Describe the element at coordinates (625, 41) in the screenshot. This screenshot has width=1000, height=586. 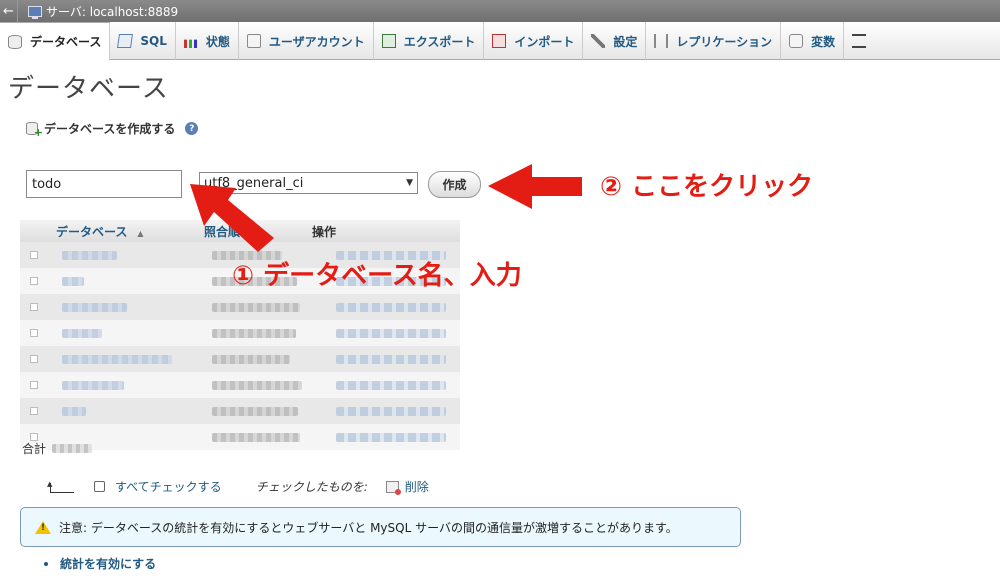
I see `tab-label: 設定` at that location.